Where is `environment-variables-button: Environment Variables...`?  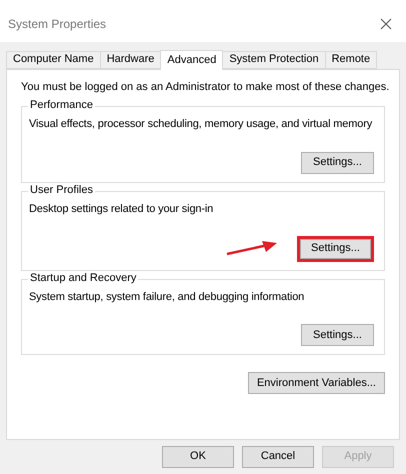 environment-variables-button: Environment Variables... is located at coordinates (316, 383).